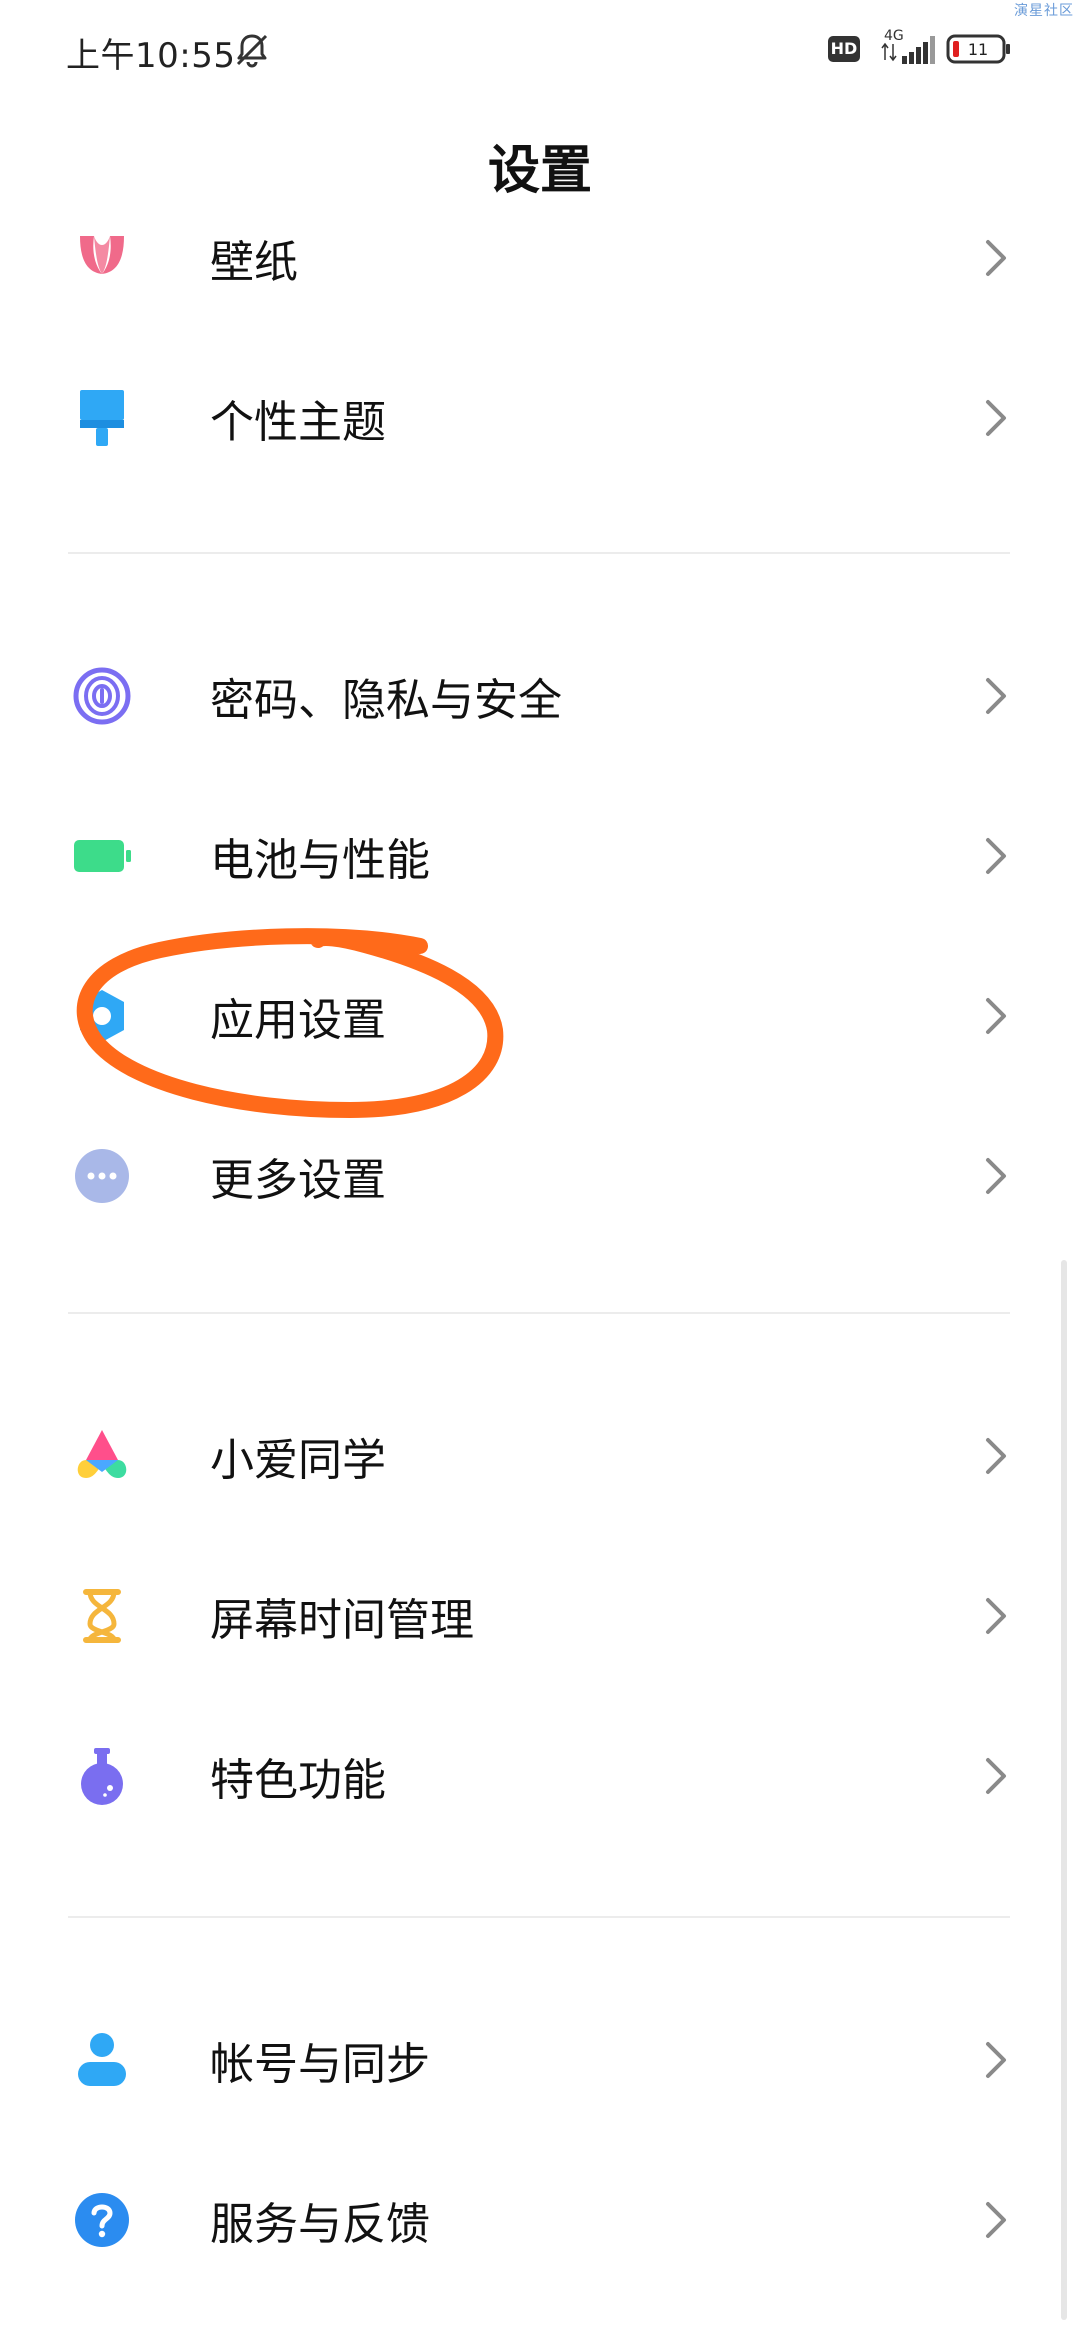 The height and width of the screenshot is (2340, 1080). Describe the element at coordinates (540, 418) in the screenshot. I see `settings-item-themes: 个性主题` at that location.